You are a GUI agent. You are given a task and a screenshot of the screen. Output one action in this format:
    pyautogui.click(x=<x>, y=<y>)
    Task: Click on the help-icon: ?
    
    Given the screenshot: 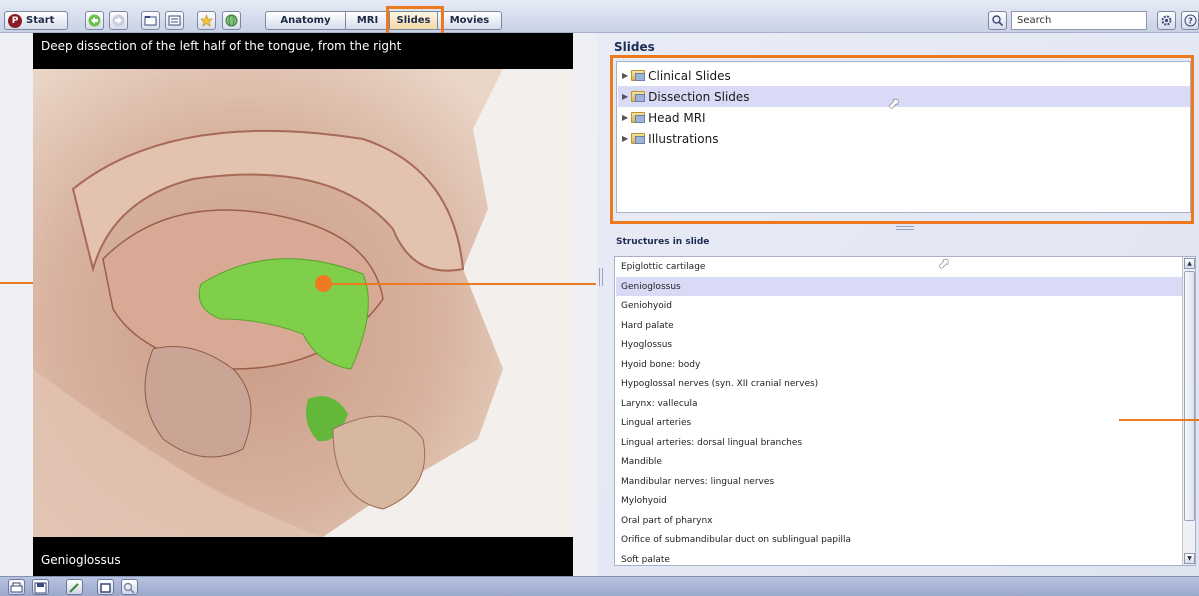 What is the action you would take?
    pyautogui.click(x=1190, y=20)
    